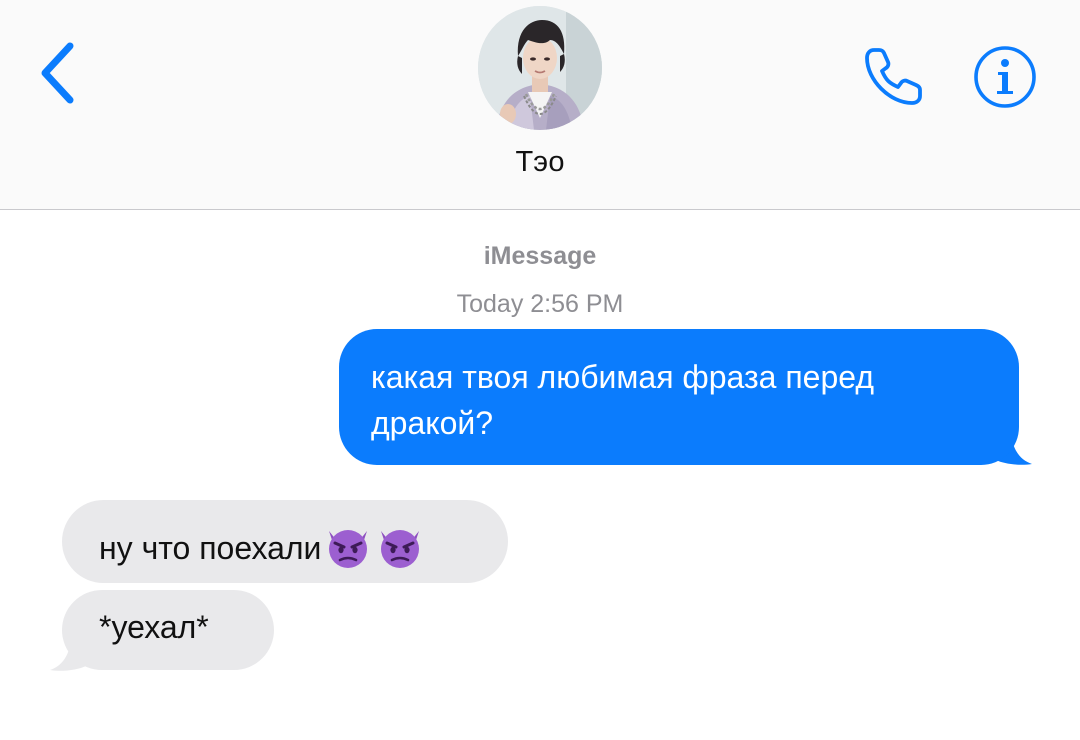  I want to click on call-button, so click(895, 76).